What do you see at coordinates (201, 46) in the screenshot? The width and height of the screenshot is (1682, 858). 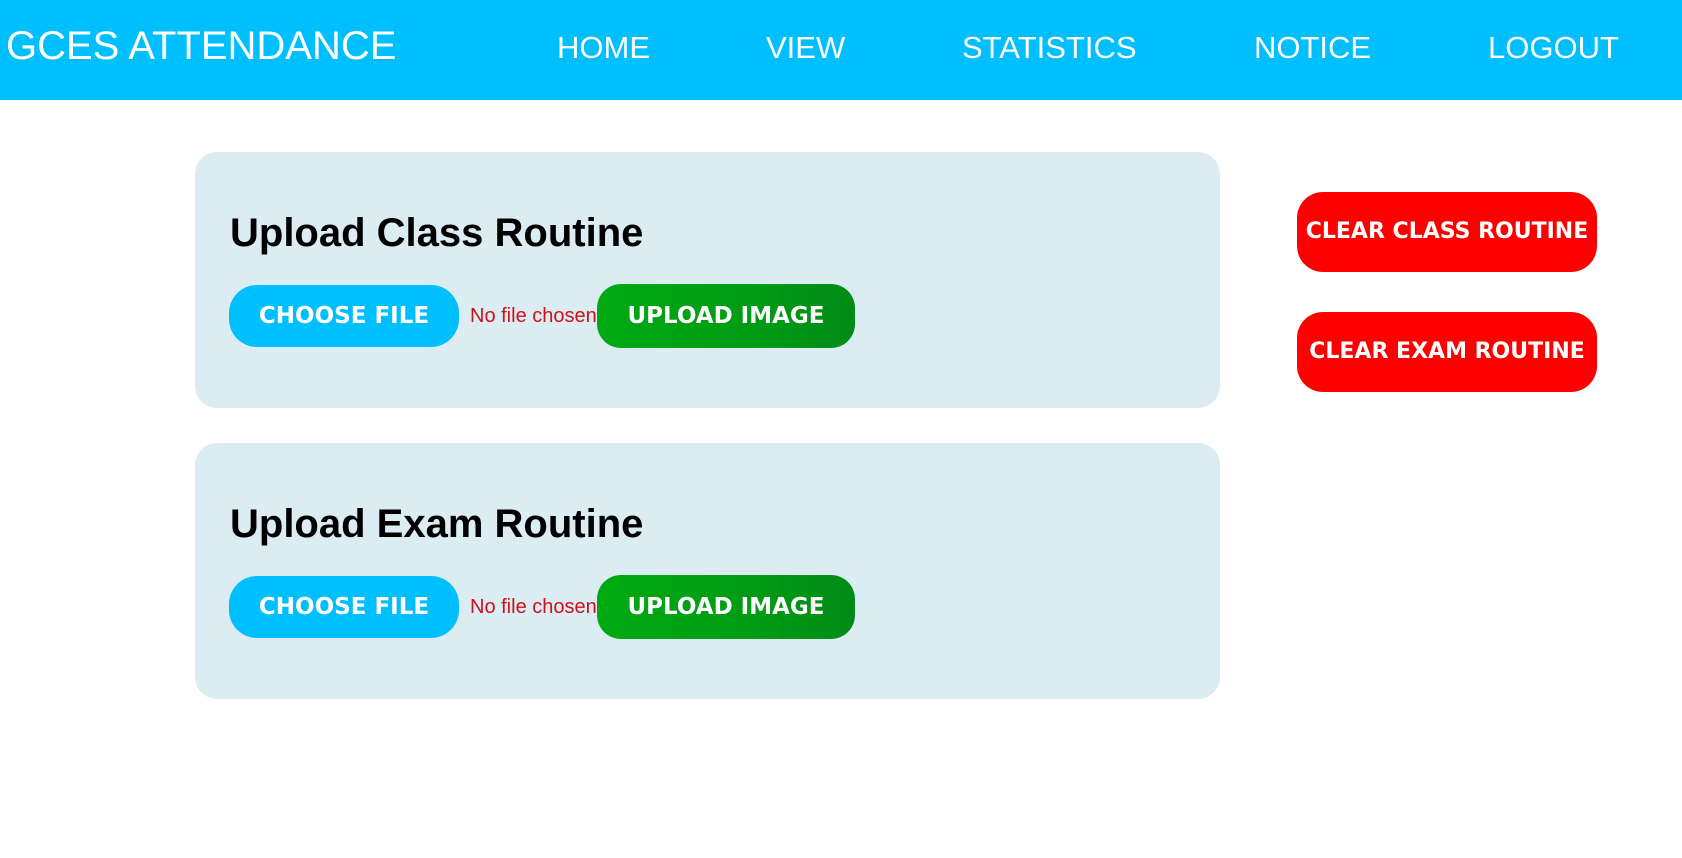 I see `brand-title: GCES ATTENDANCE` at bounding box center [201, 46].